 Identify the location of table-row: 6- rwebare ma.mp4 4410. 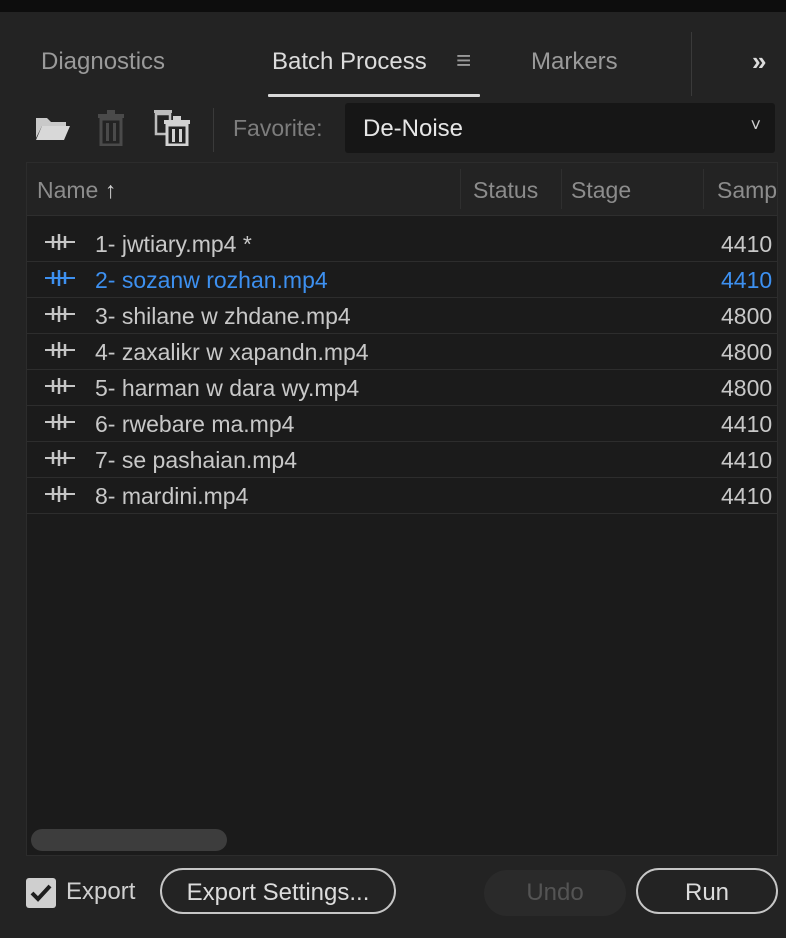
(402, 423).